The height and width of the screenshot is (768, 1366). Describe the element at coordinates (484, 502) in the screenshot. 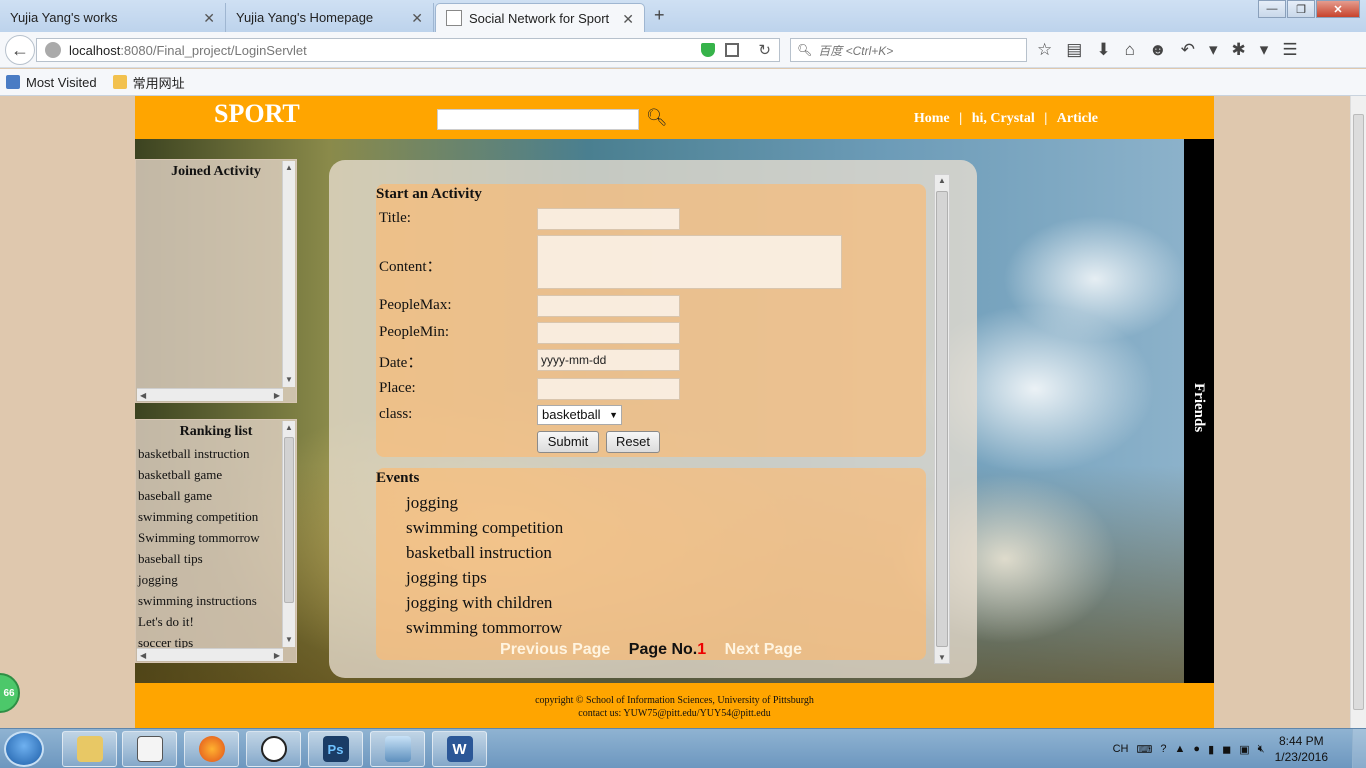

I see `event-item: jogging` at that location.